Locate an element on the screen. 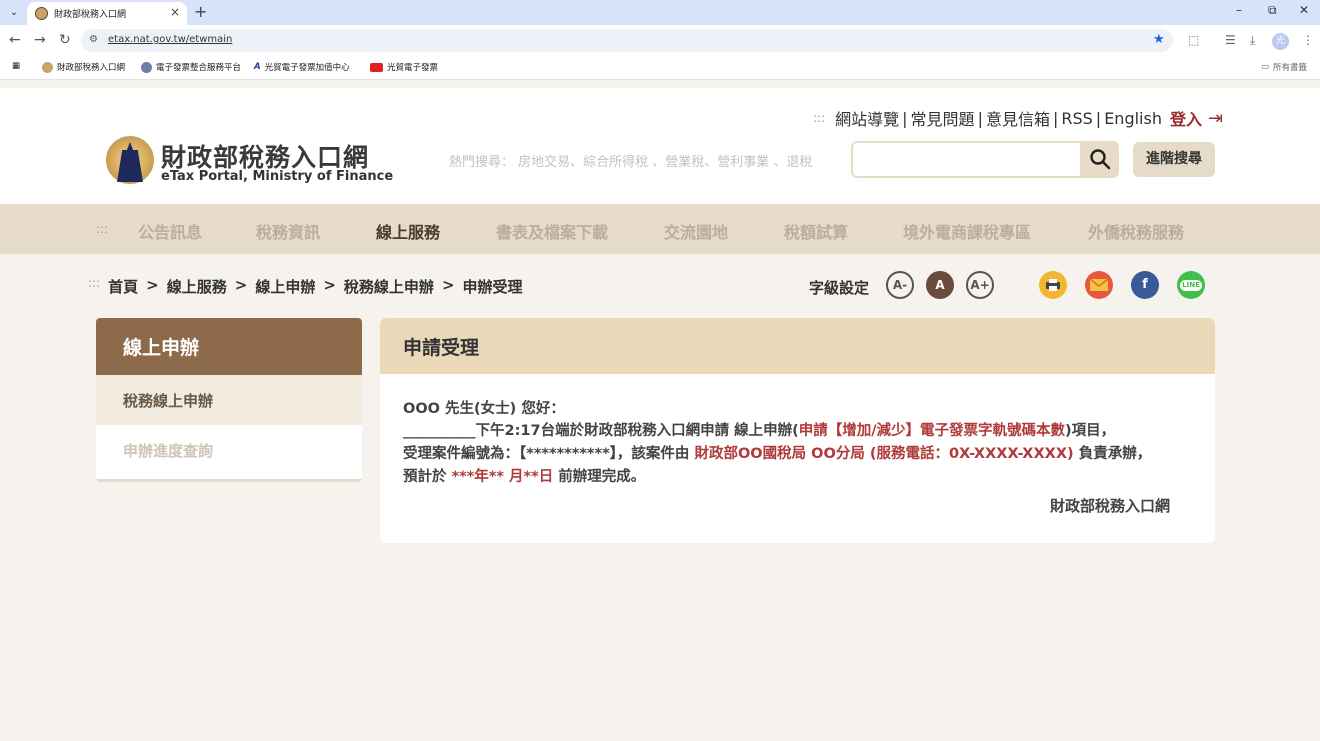 The image size is (1320, 741). sidebar: 線上申辦 稅務線上申辦 申辦進度查詢 is located at coordinates (229, 400).